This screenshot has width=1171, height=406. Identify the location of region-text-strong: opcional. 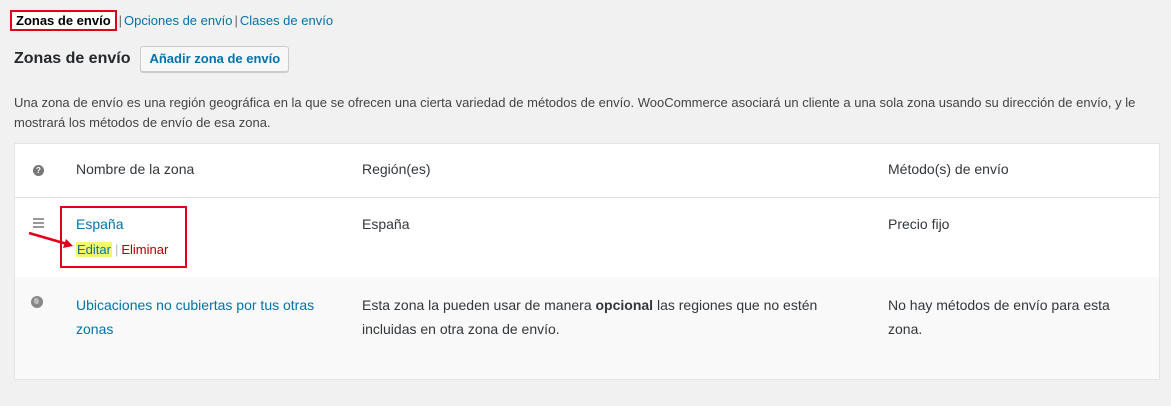
(624, 305).